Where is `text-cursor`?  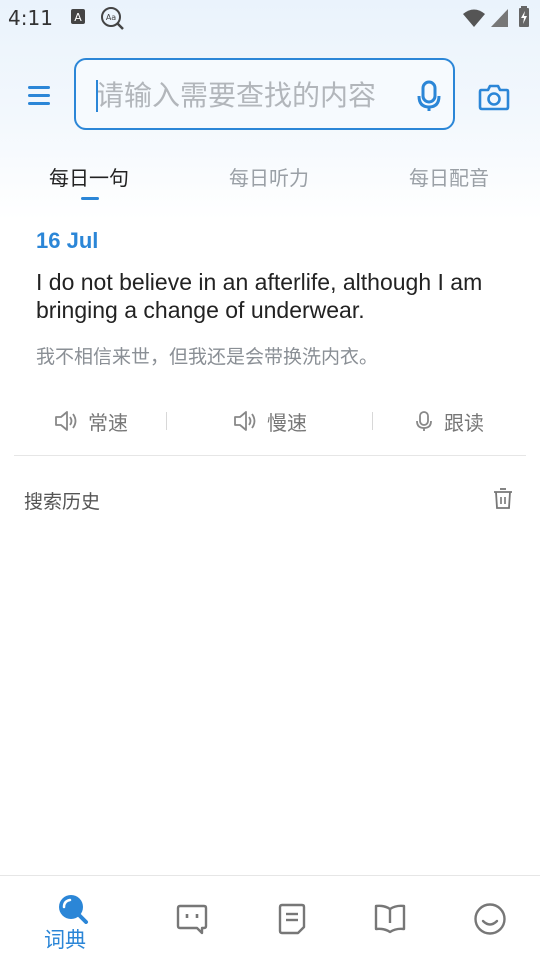 text-cursor is located at coordinates (97, 96).